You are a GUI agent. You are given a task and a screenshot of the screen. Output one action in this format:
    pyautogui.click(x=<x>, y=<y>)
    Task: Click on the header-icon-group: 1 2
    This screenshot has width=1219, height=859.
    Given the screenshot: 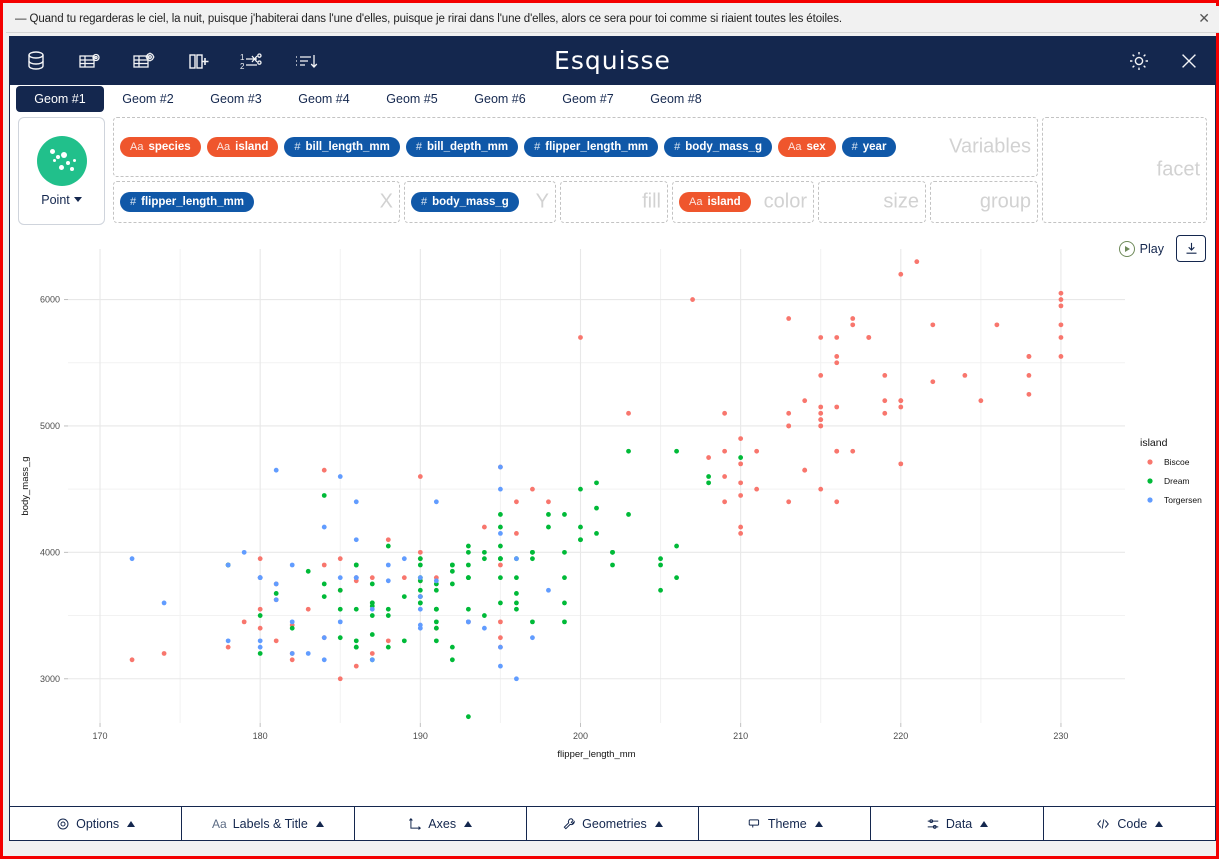 What is the action you would take?
    pyautogui.click(x=164, y=61)
    